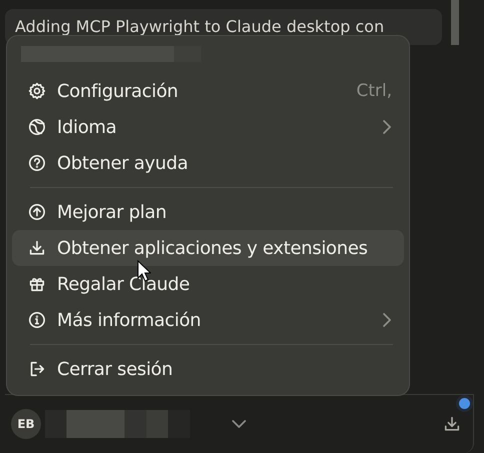 Image resolution: width=484 pixels, height=453 pixels. I want to click on menu-item: Obtener ayuda, so click(208, 163).